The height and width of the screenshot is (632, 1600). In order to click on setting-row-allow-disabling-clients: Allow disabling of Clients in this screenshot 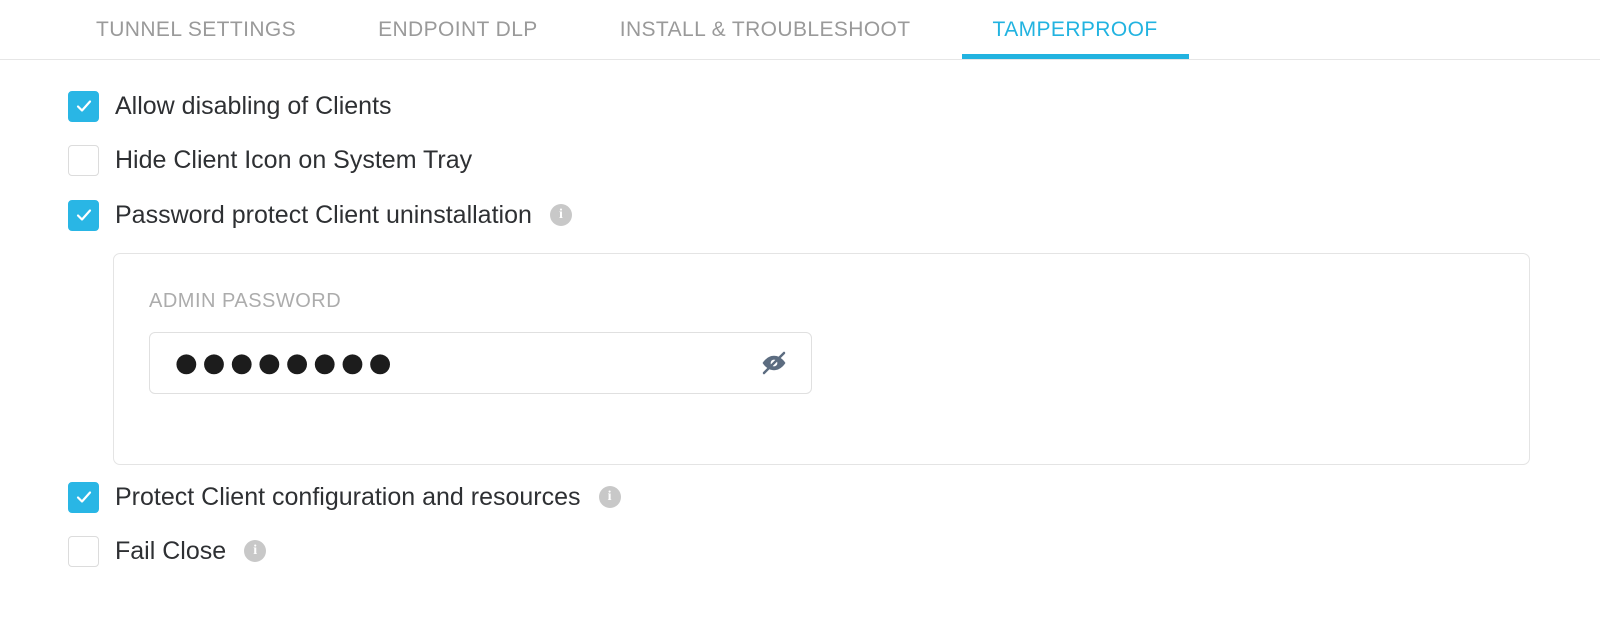, I will do `click(800, 106)`.